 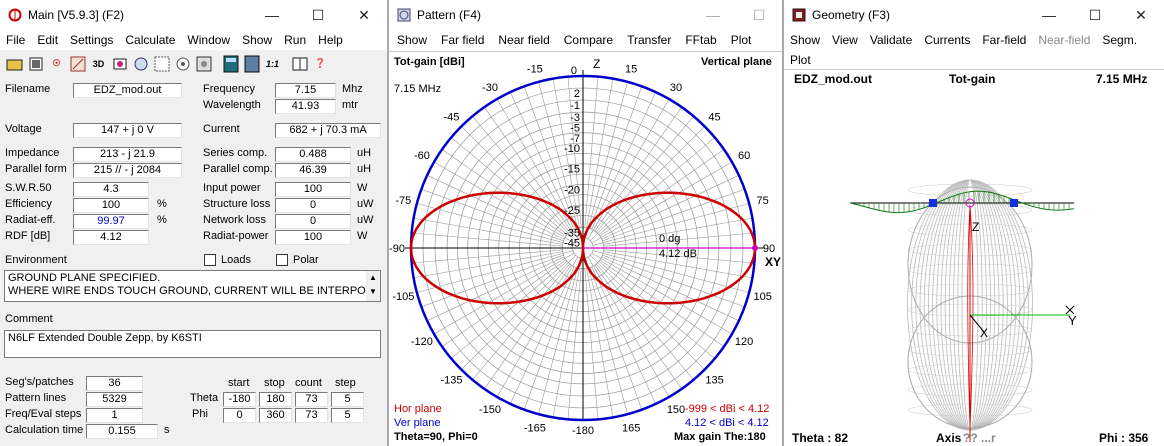 I want to click on pattern-menu-plot: Plot, so click(x=741, y=40).